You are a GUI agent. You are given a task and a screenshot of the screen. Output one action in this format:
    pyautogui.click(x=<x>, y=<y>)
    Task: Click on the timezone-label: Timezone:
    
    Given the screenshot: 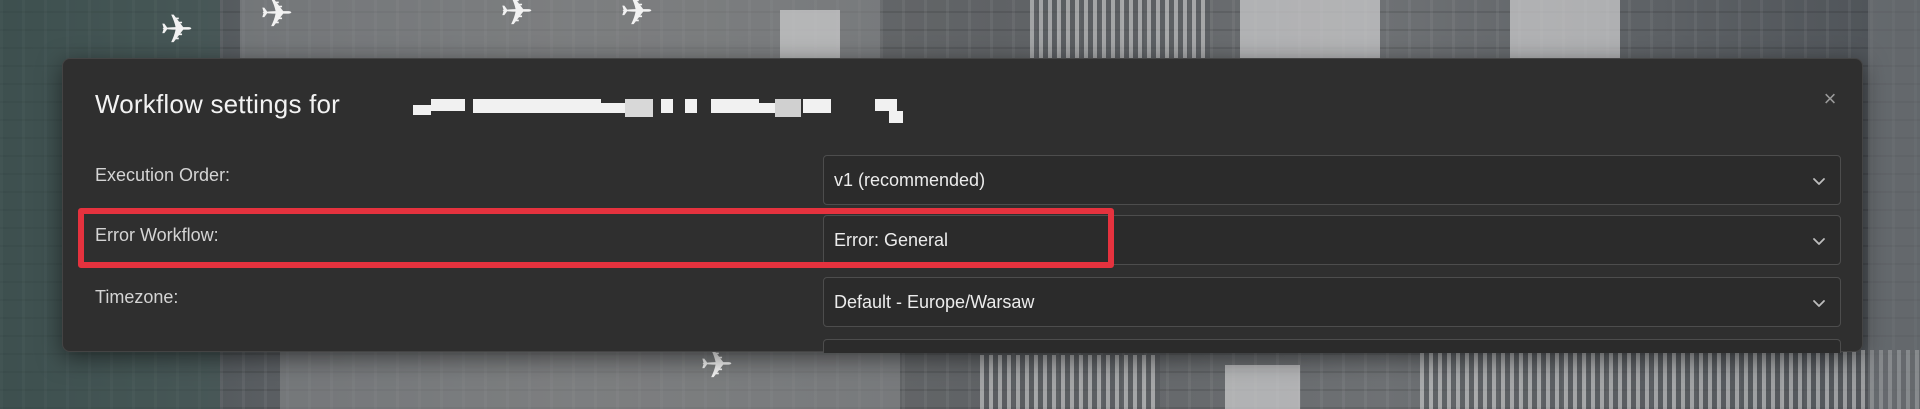 What is the action you would take?
    pyautogui.click(x=137, y=297)
    